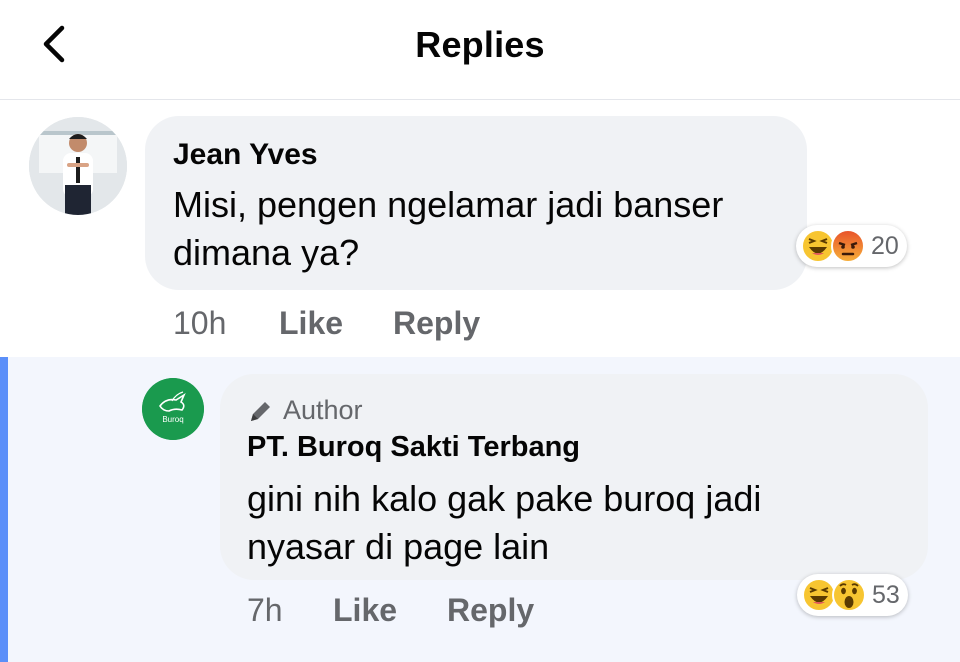  Describe the element at coordinates (849, 595) in the screenshot. I see `wow-icon` at that location.